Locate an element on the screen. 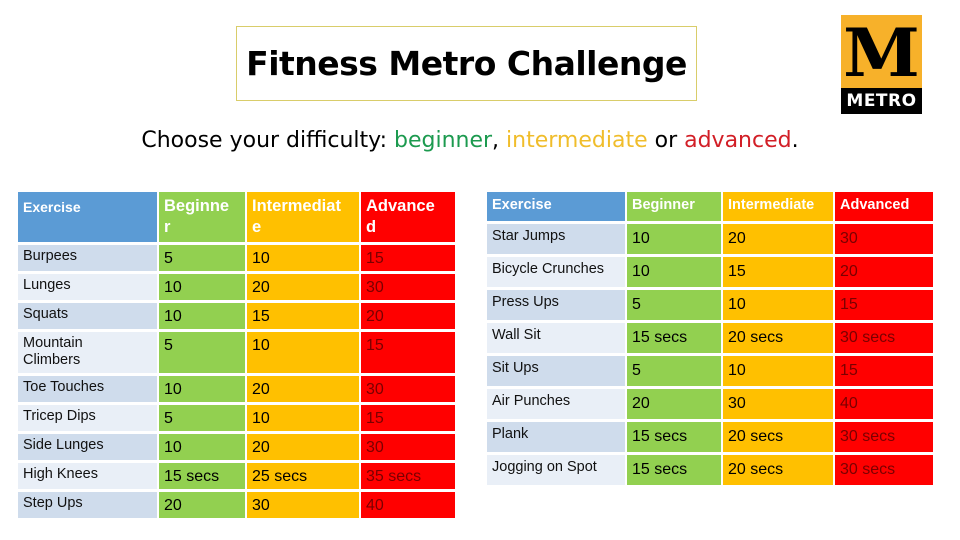  table-row: Toe Touches 10 20 30 is located at coordinates (236, 389).